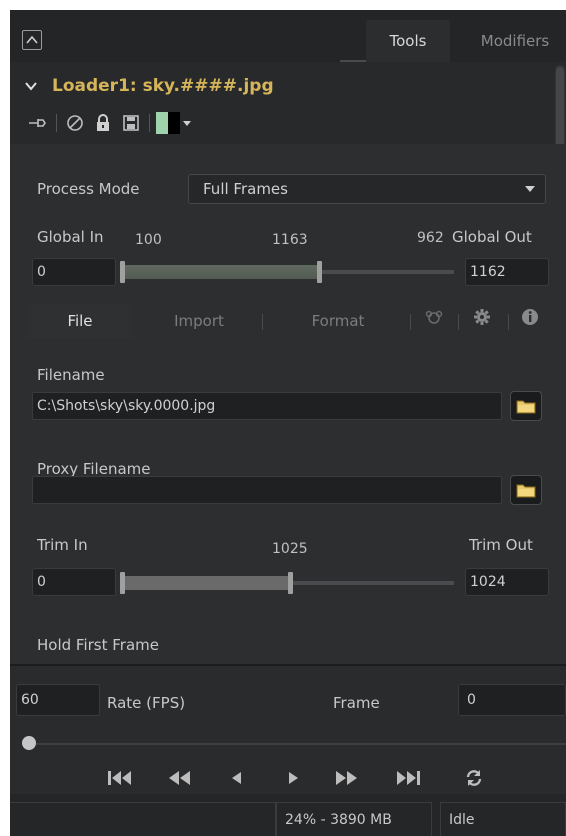 This screenshot has height=836, width=566. Describe the element at coordinates (221, 272) in the screenshot. I see `global-range-fill` at that location.